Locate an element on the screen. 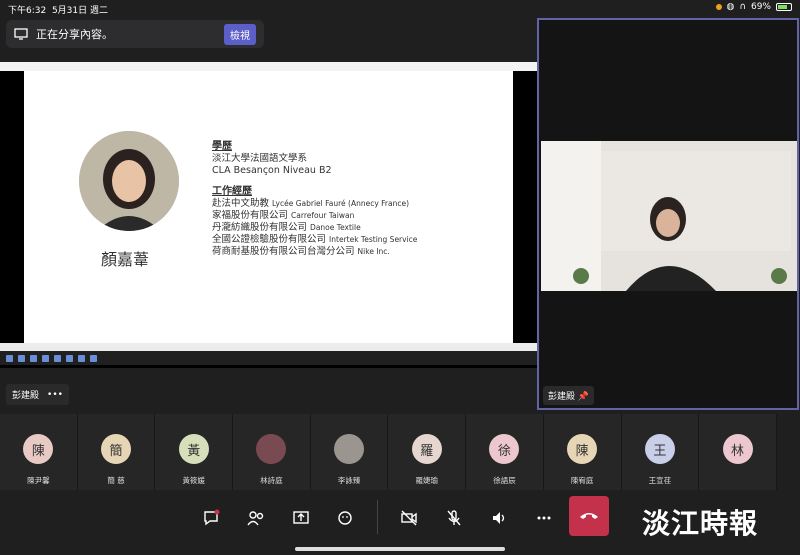  work-line: 荷商耐基股份有限公司台灣分公司 Nike Inc. is located at coordinates (301, 251).